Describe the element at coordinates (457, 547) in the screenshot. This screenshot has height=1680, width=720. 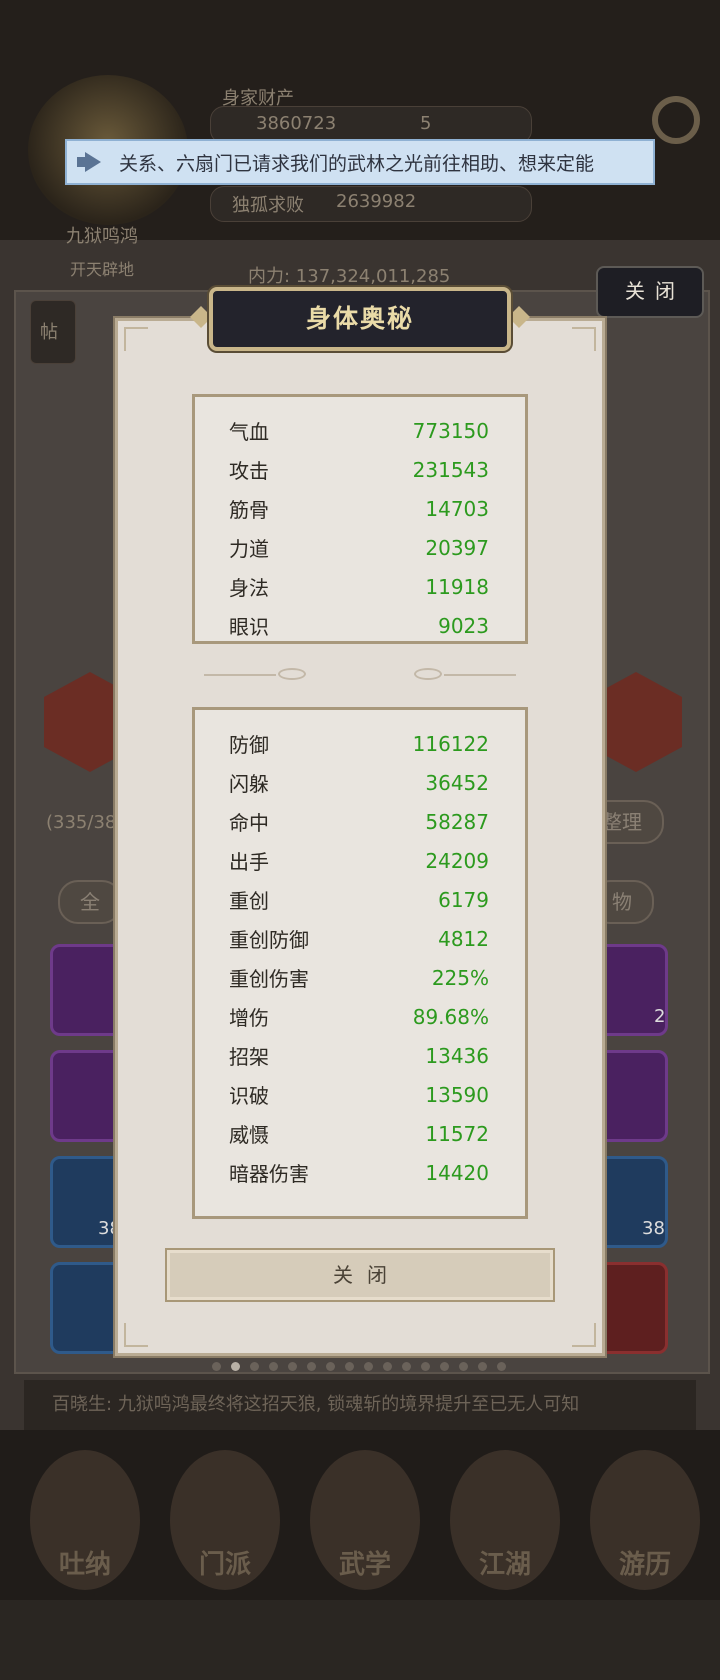
I see `stat-value: 20397` at that location.